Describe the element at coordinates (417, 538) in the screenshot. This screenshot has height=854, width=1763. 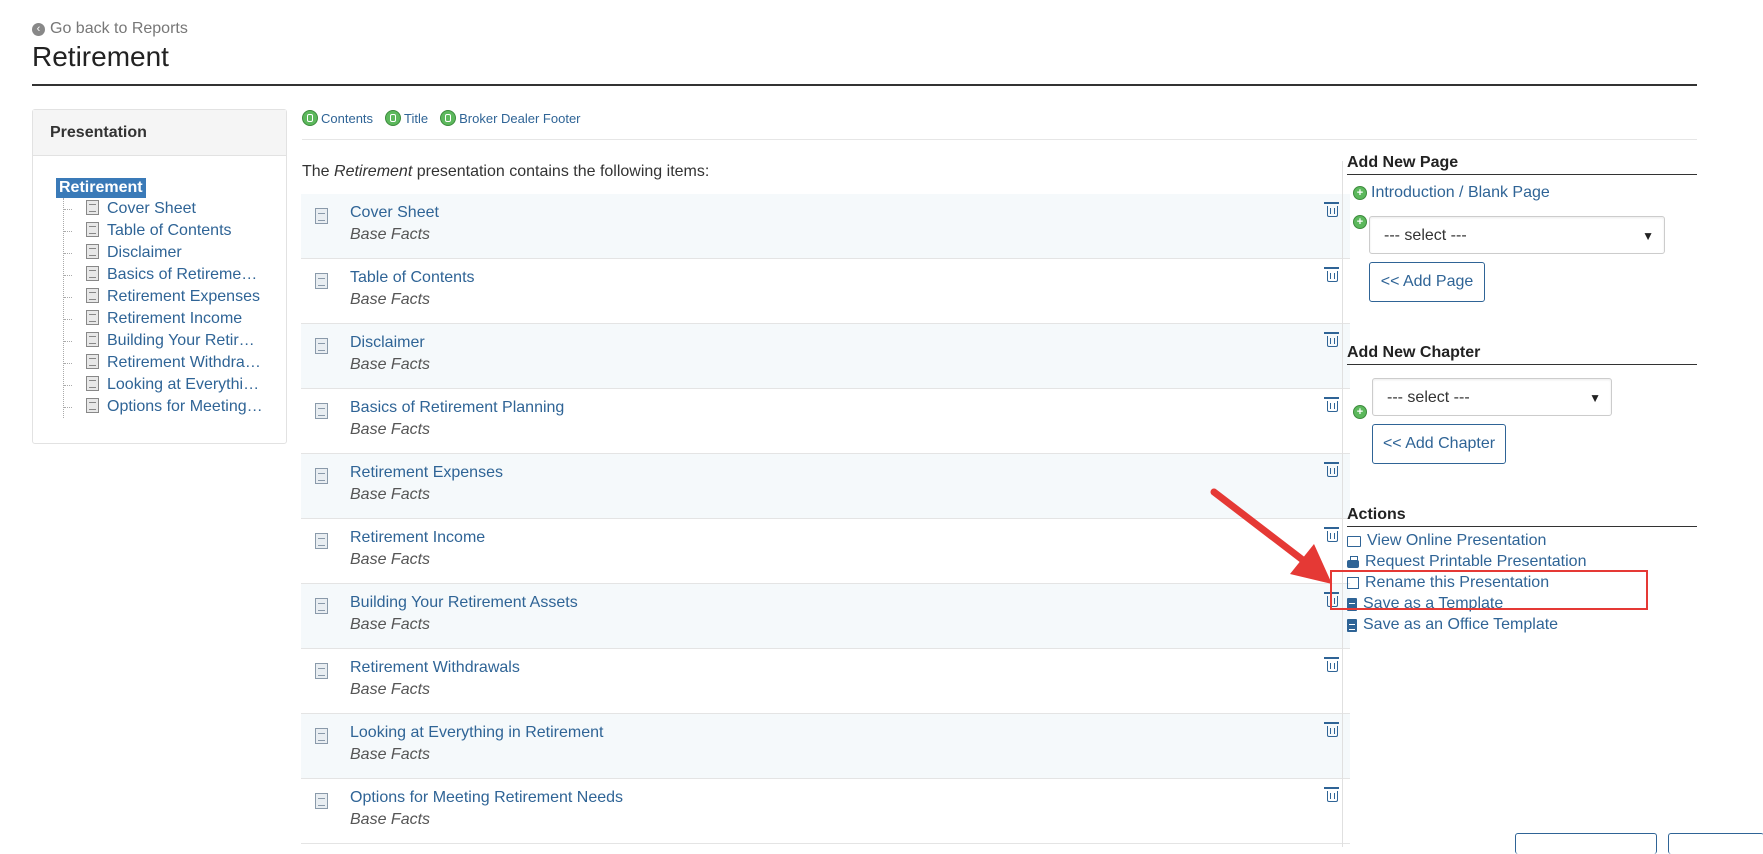
I see `item-name-link: Retirement Income` at that location.